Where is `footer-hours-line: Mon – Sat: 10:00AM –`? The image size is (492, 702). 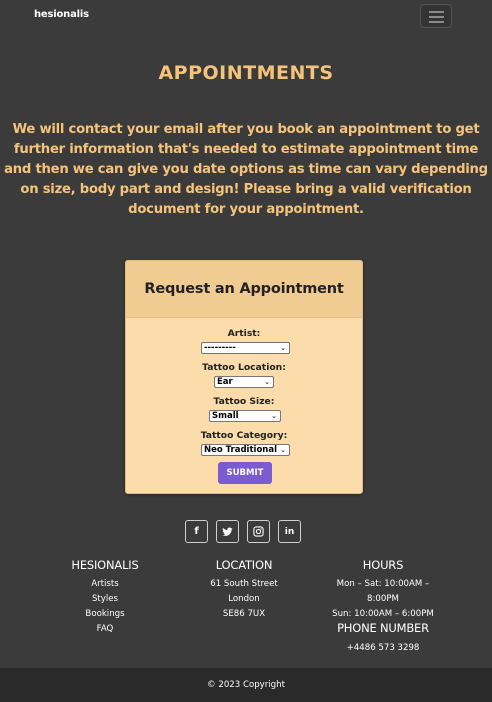 footer-hours-line: Mon – Sat: 10:00AM – is located at coordinates (383, 584).